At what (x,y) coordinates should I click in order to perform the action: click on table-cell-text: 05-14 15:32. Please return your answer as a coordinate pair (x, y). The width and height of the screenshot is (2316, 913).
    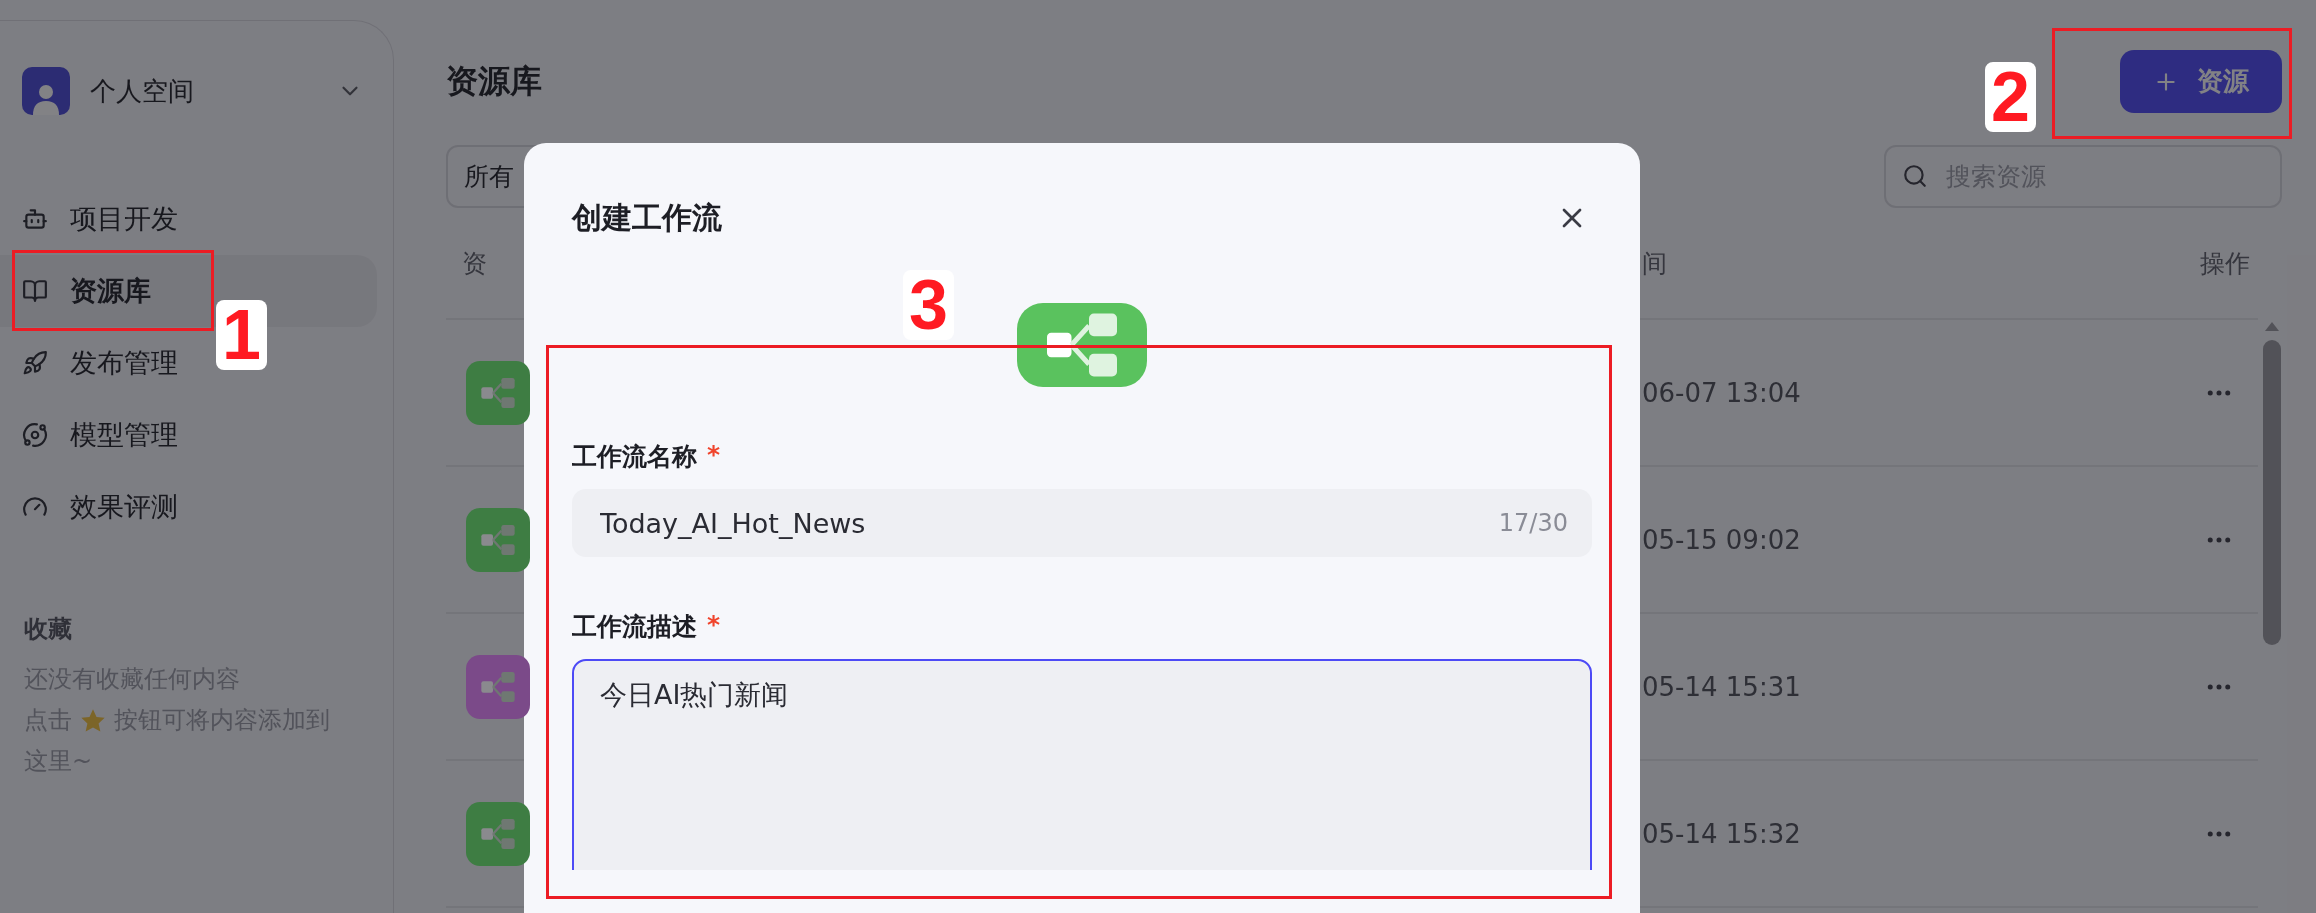
    Looking at the image, I should click on (1722, 833).